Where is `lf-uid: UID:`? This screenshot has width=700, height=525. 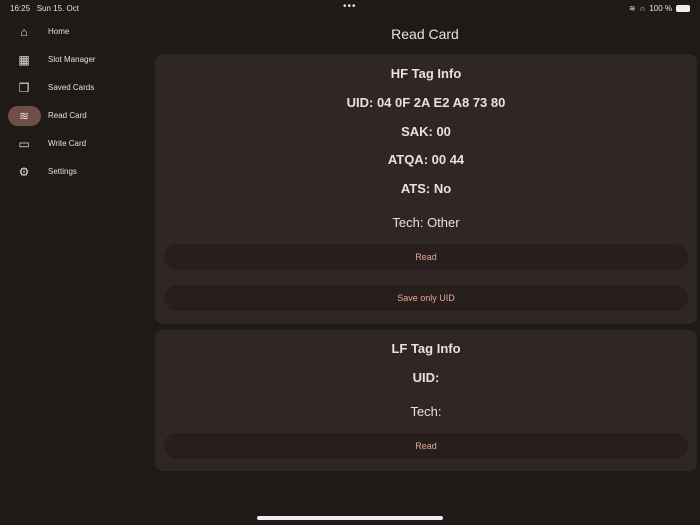
lf-uid: UID: is located at coordinates (426, 377).